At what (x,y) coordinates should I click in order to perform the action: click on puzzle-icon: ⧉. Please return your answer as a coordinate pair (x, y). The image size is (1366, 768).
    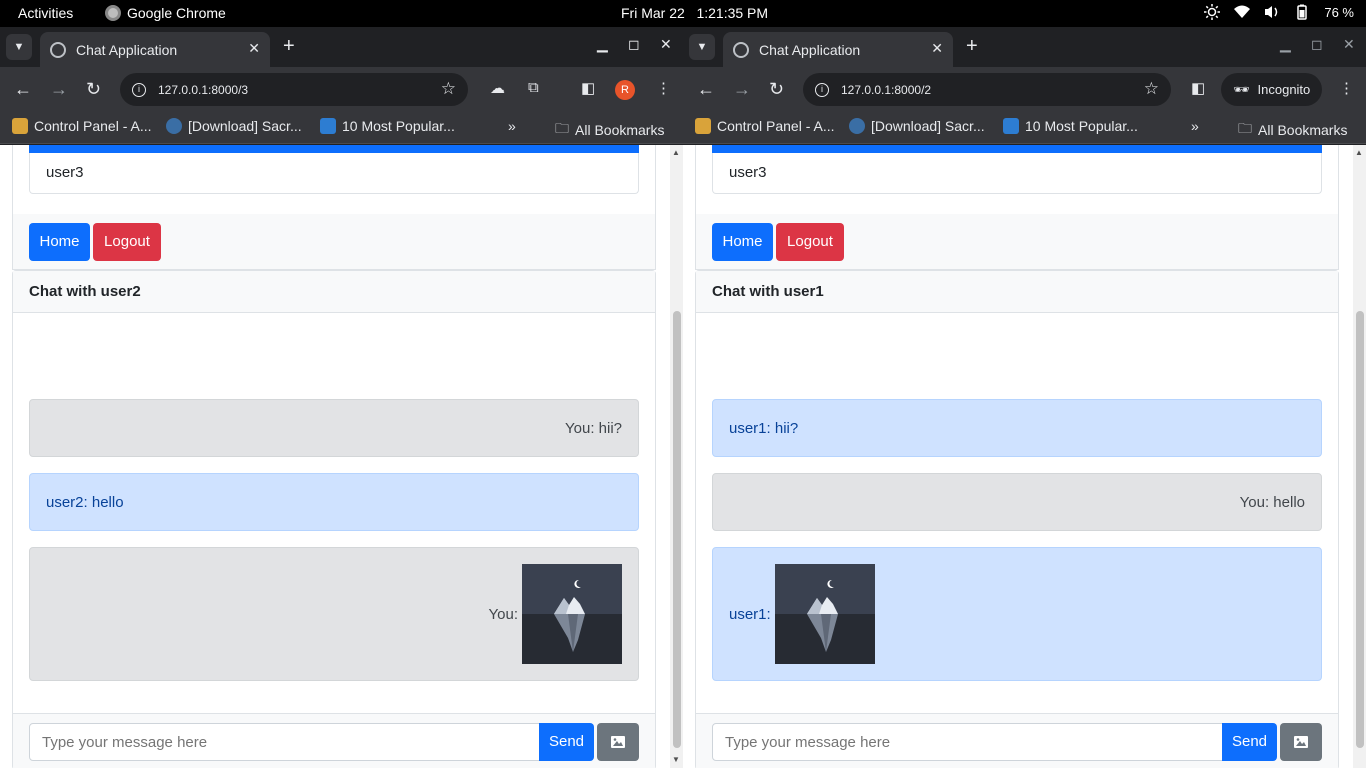
    Looking at the image, I should click on (533, 87).